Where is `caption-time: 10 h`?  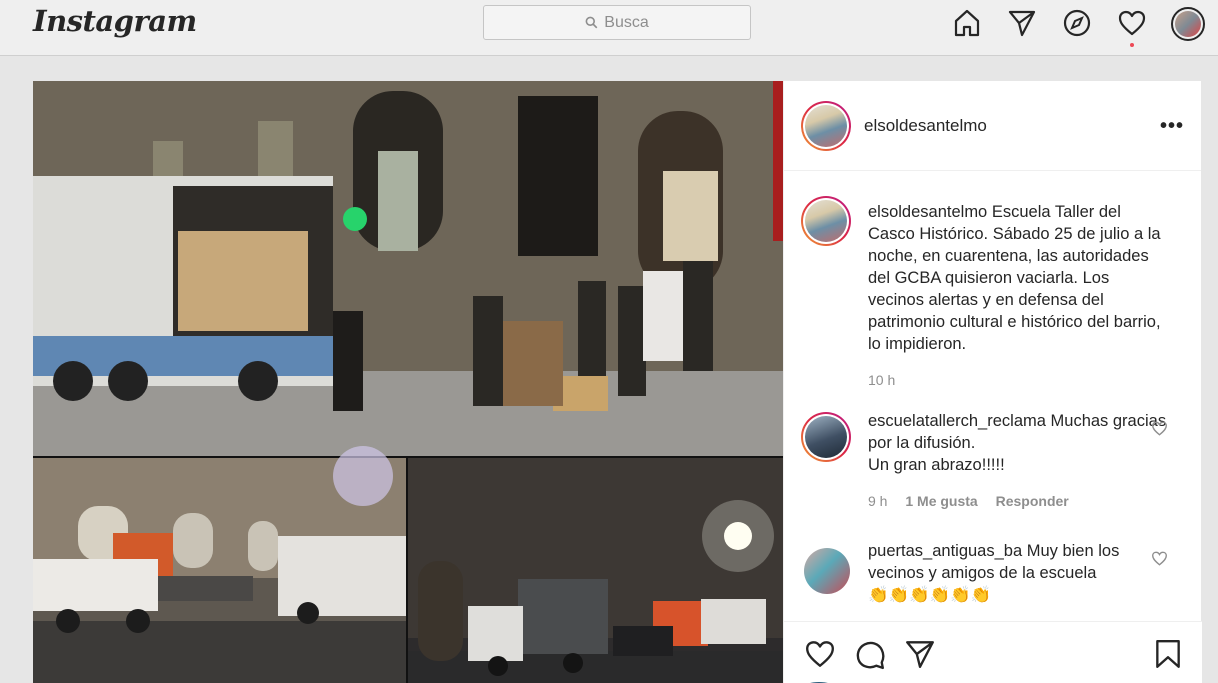 caption-time: 10 h is located at coordinates (881, 380).